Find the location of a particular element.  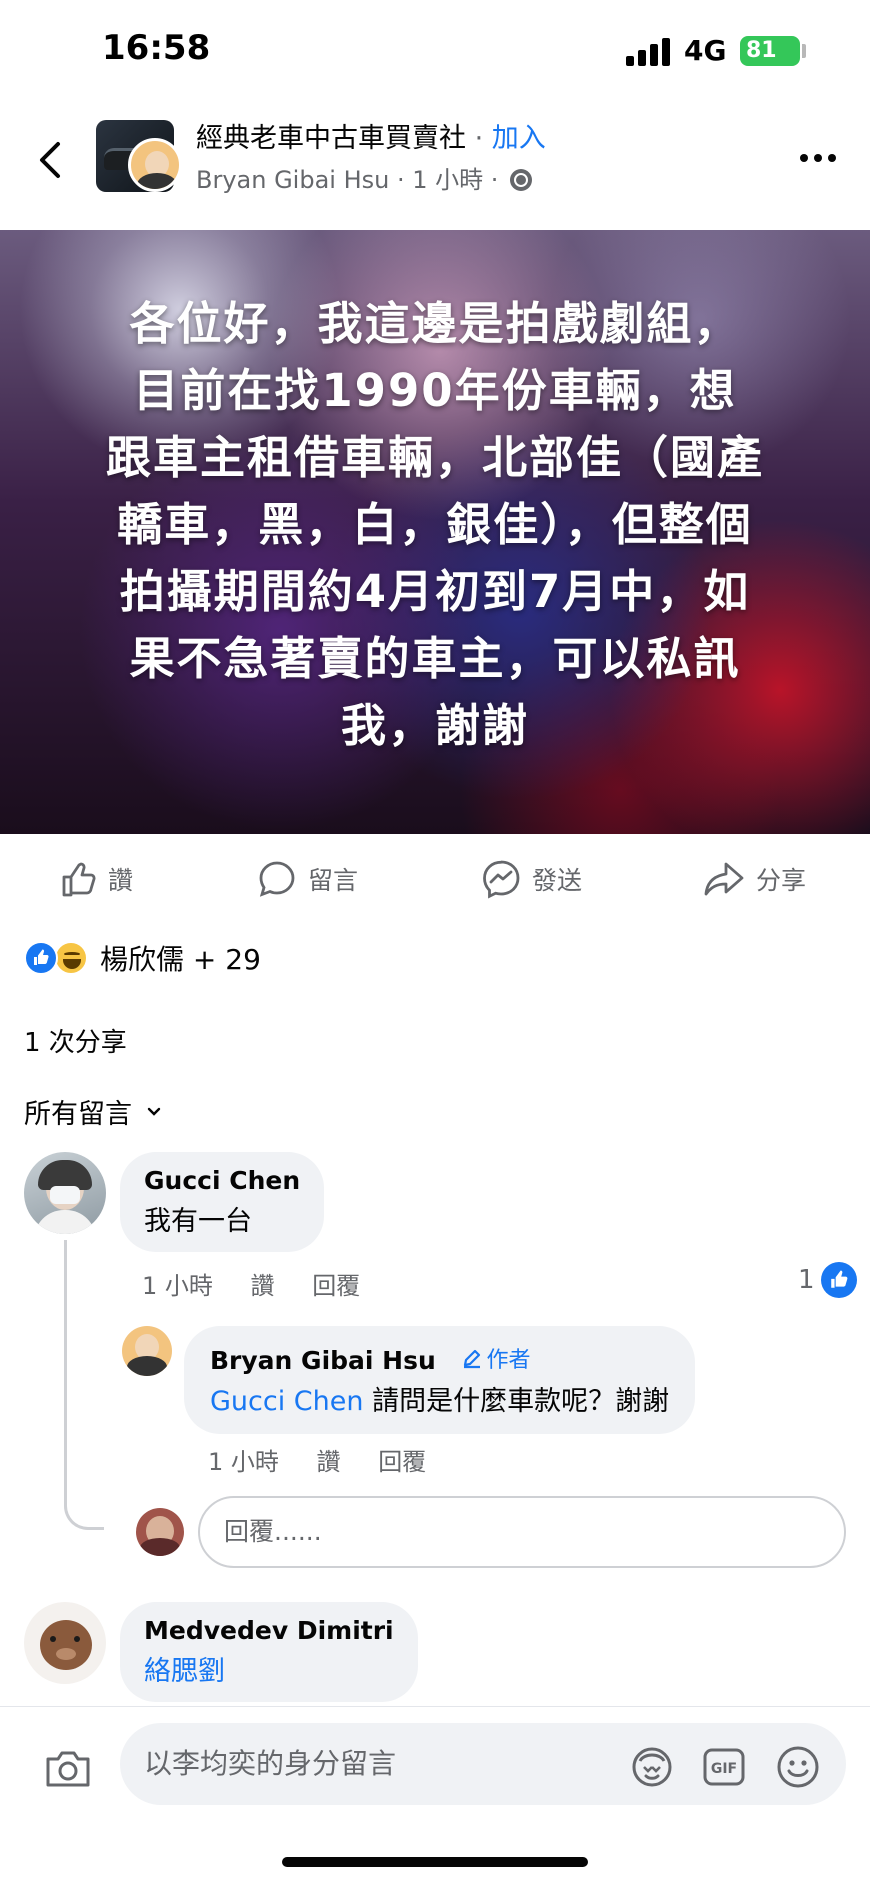

post-line: 目前在找1990年份車輛，想 is located at coordinates (435, 390).